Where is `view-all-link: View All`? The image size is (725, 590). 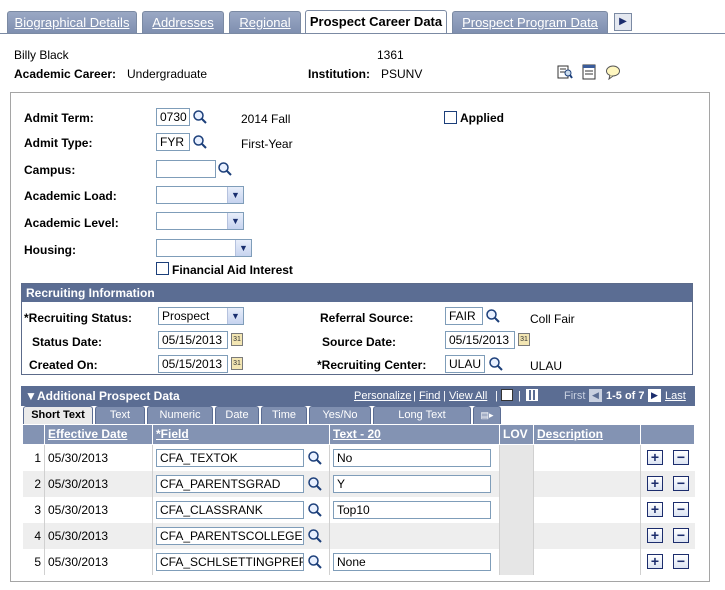
view-all-link: View All is located at coordinates (468, 396).